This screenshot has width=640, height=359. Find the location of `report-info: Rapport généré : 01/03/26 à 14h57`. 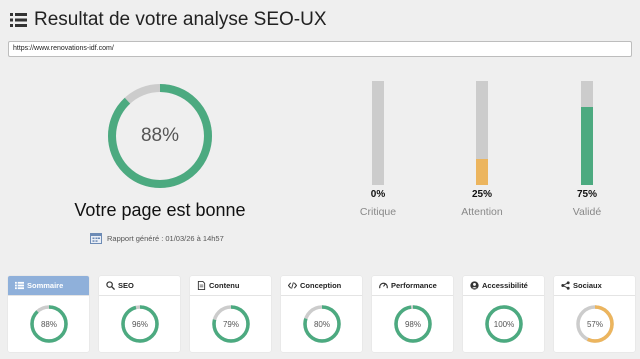

report-info: Rapport généré : 01/03/26 à 14h57 is located at coordinates (157, 238).